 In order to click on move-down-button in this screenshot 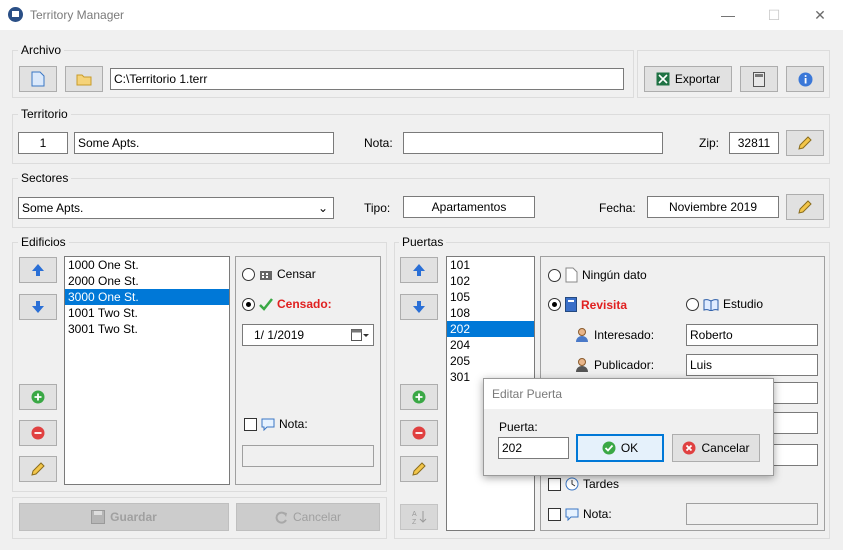, I will do `click(38, 307)`.